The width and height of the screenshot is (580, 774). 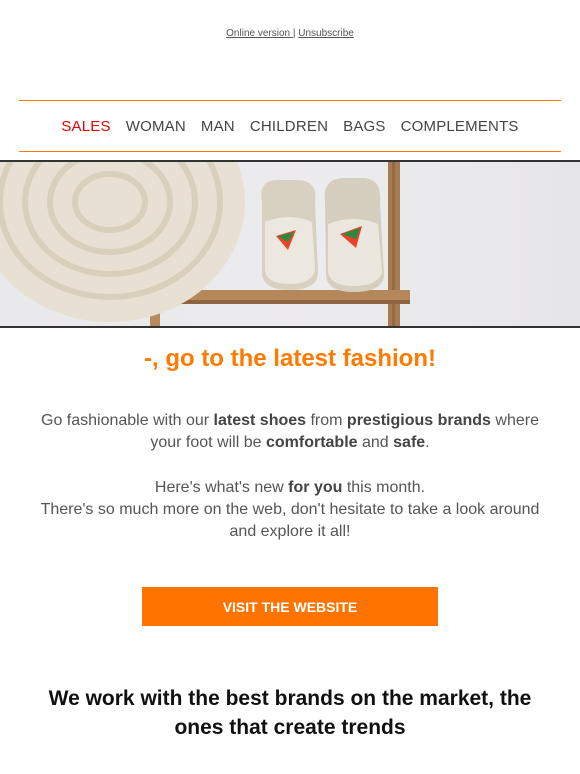 What do you see at coordinates (259, 33) in the screenshot?
I see `online-version-link: Online version` at bounding box center [259, 33].